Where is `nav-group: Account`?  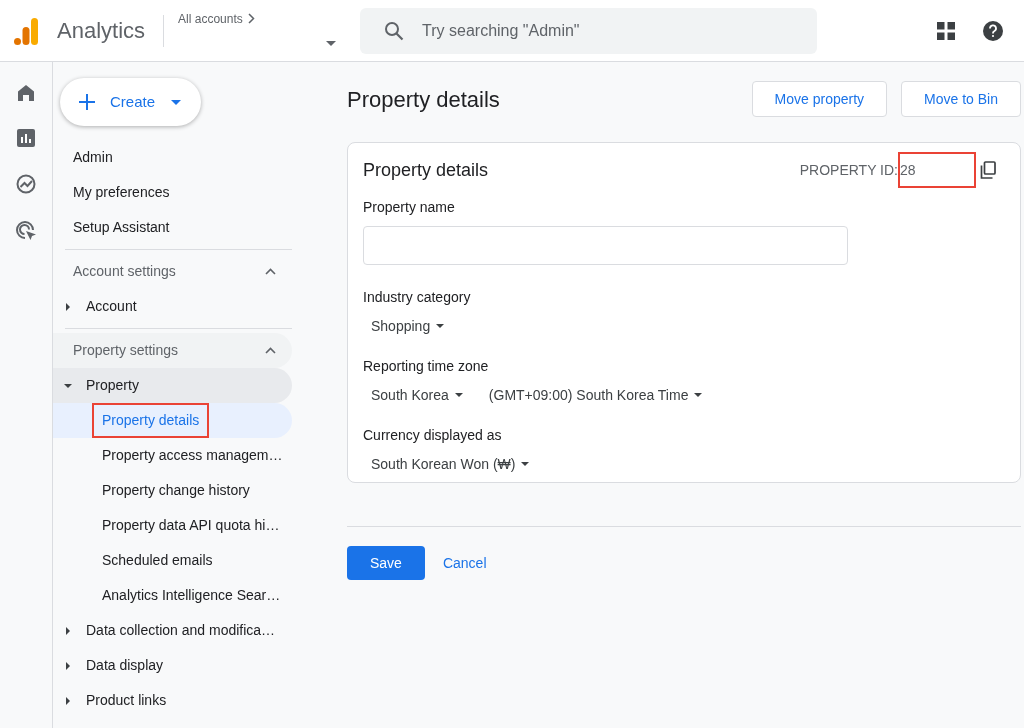 nav-group: Account is located at coordinates (172, 306).